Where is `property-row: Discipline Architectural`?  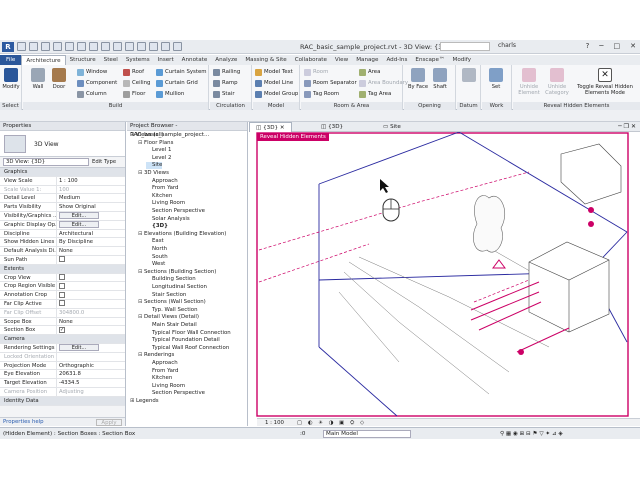 property-row: Discipline Architectural is located at coordinates (62, 234).